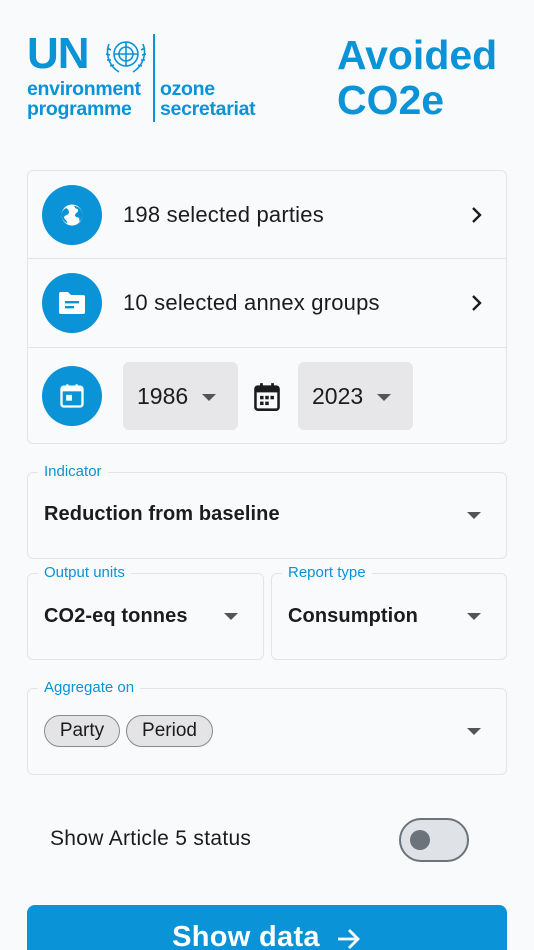 This screenshot has height=950, width=534. What do you see at coordinates (151, 838) in the screenshot?
I see `article5-label: Show Article 5 status` at bounding box center [151, 838].